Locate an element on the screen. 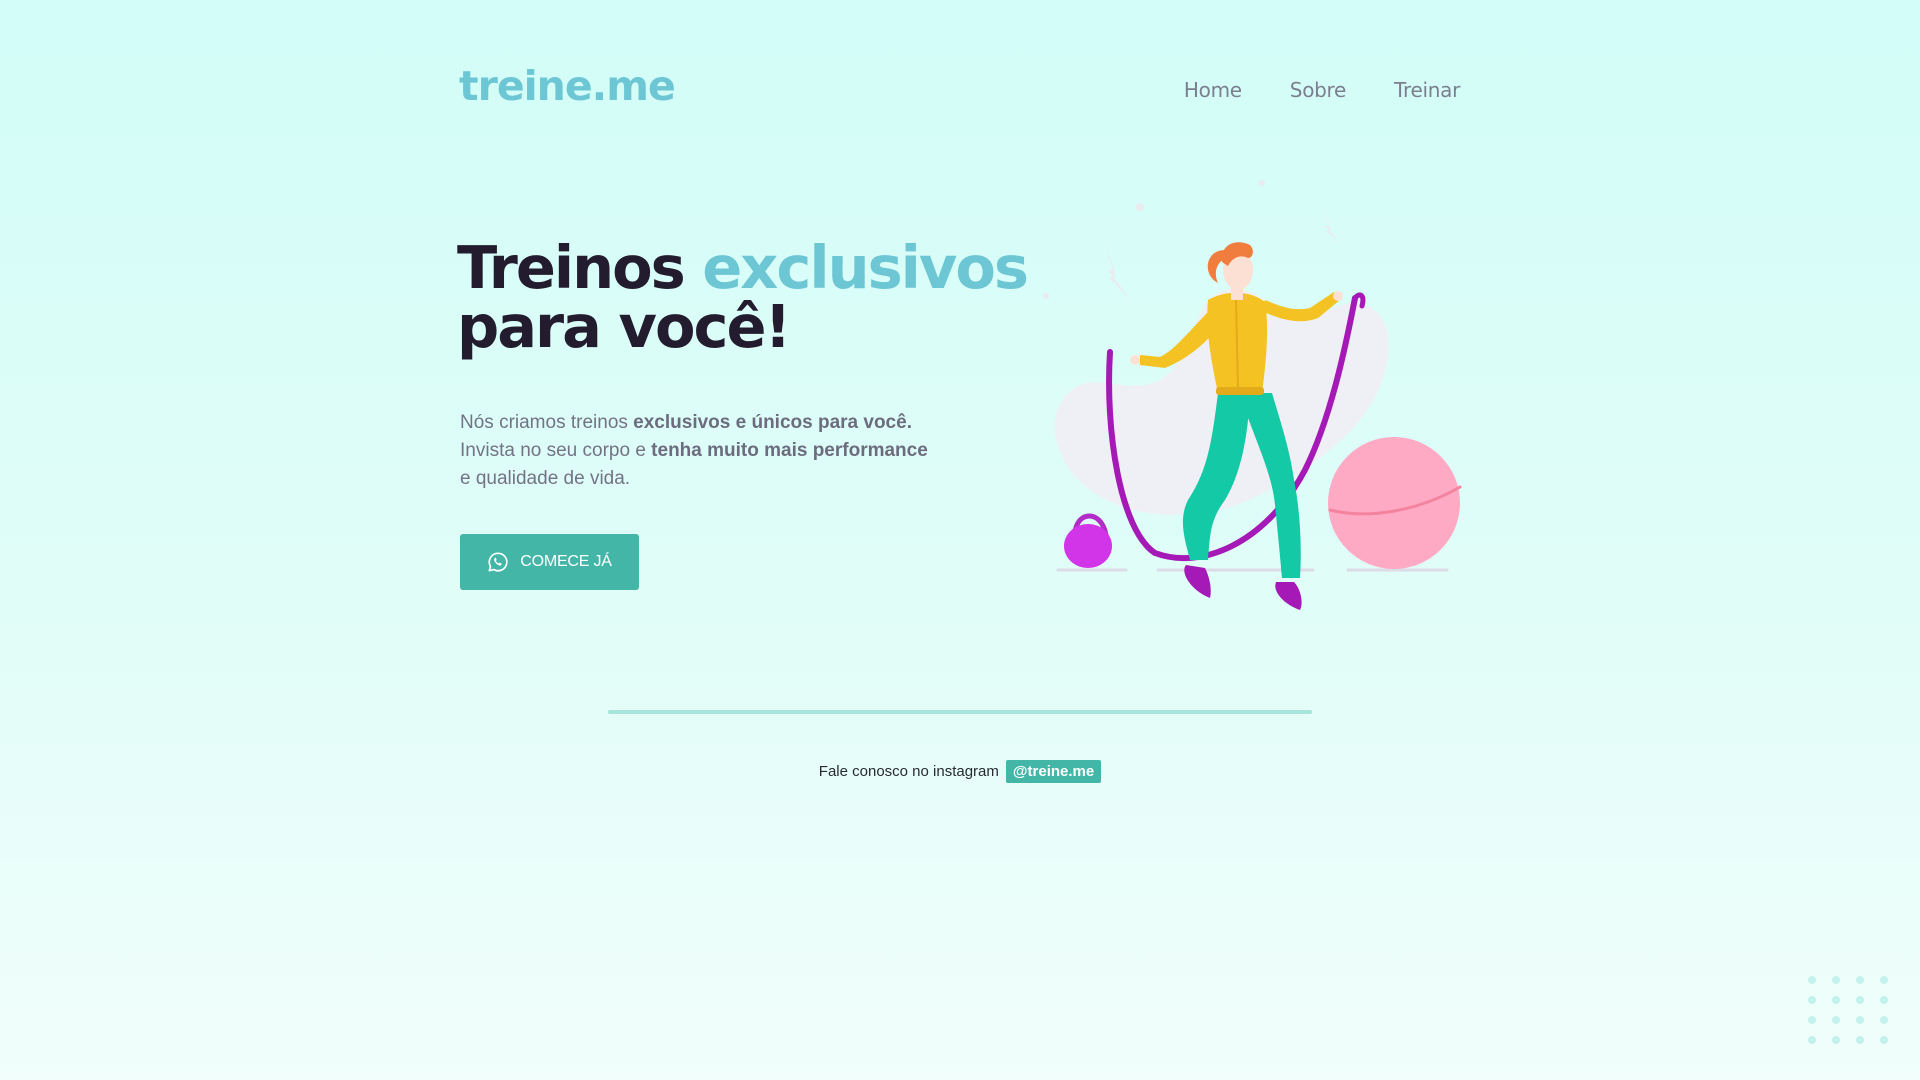 The width and height of the screenshot is (1920, 1080). hero-title-line2: para você! is located at coordinates (624, 326).